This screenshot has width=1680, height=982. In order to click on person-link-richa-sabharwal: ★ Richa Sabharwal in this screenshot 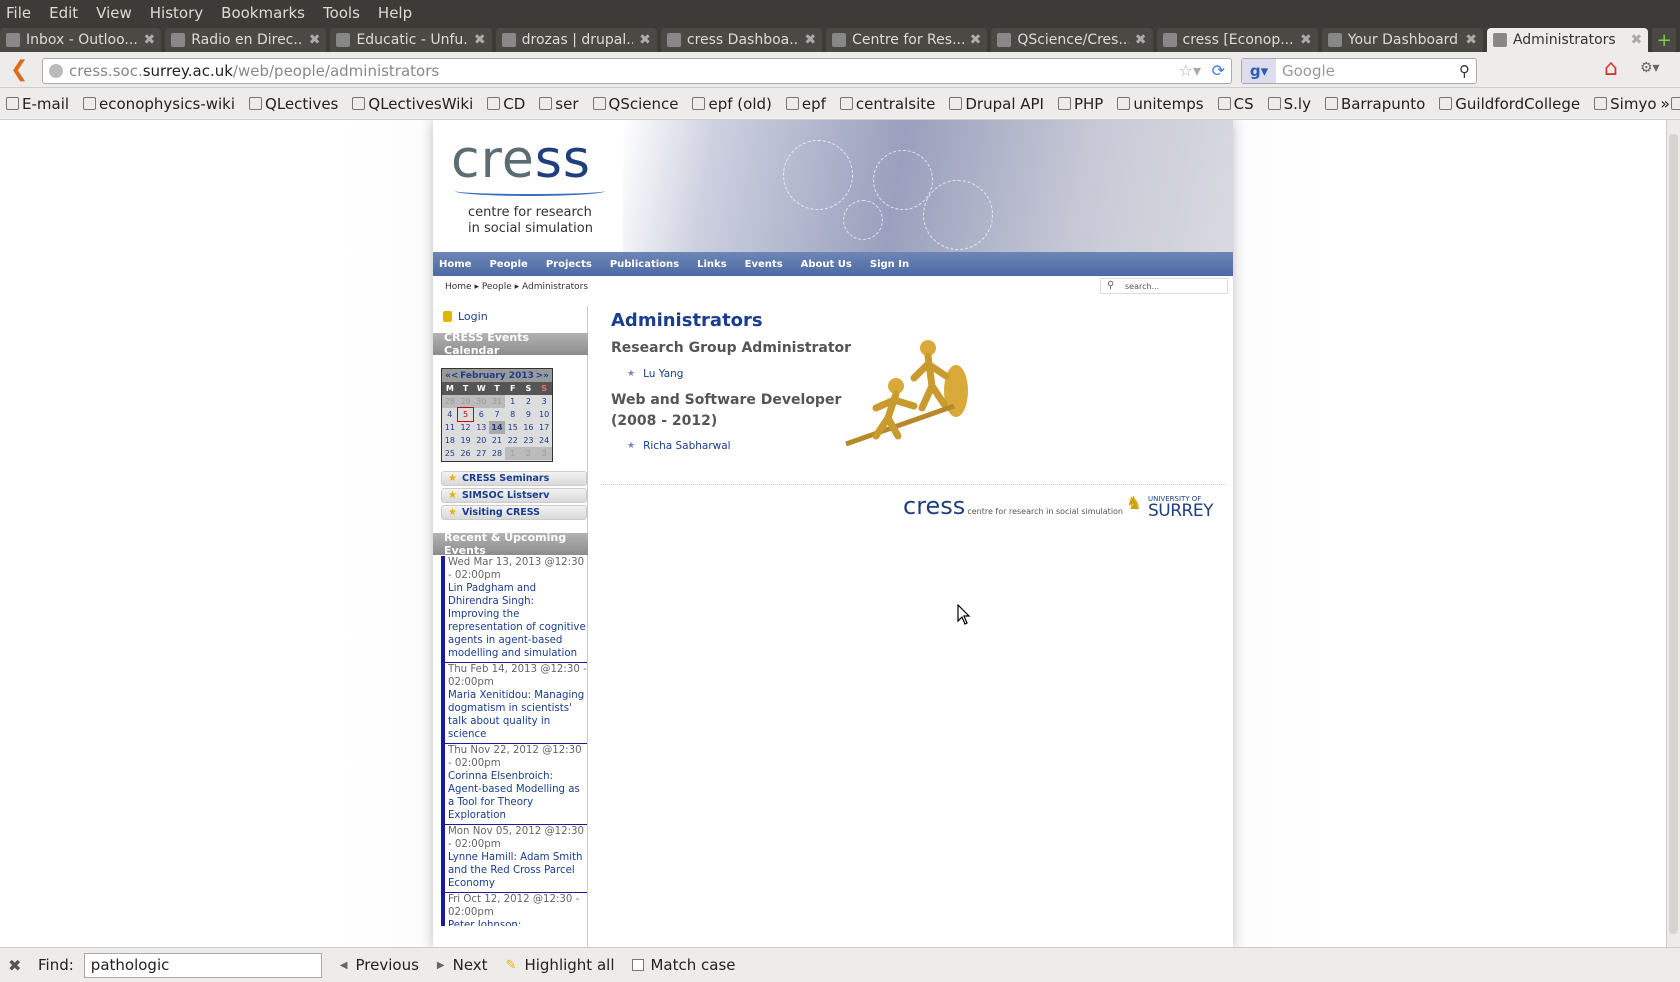, I will do `click(679, 446)`.